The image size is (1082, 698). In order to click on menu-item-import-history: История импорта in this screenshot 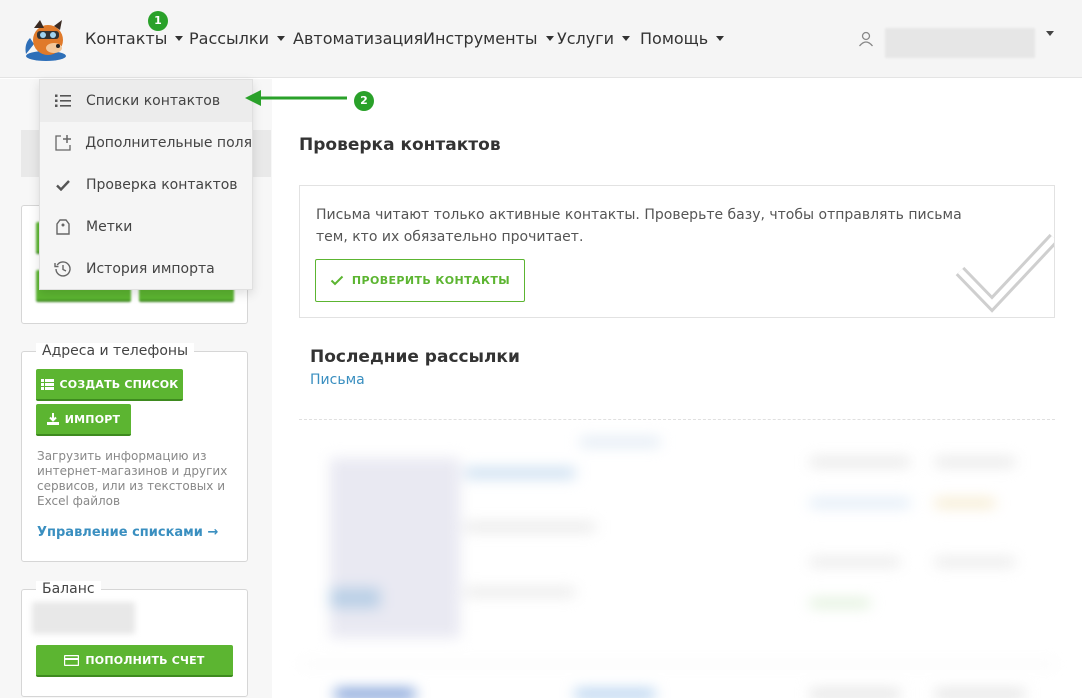, I will do `click(146, 269)`.